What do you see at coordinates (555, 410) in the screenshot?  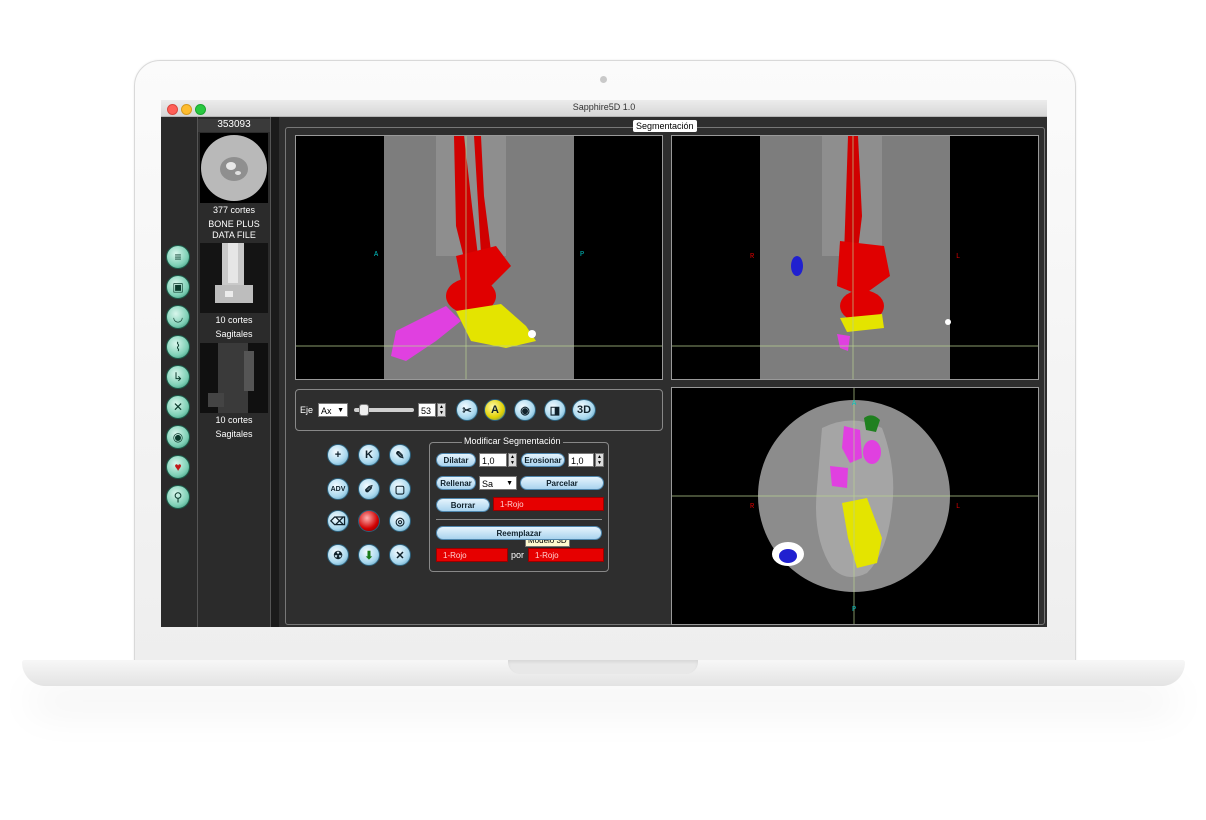 I see `contrast-icon: ◨` at bounding box center [555, 410].